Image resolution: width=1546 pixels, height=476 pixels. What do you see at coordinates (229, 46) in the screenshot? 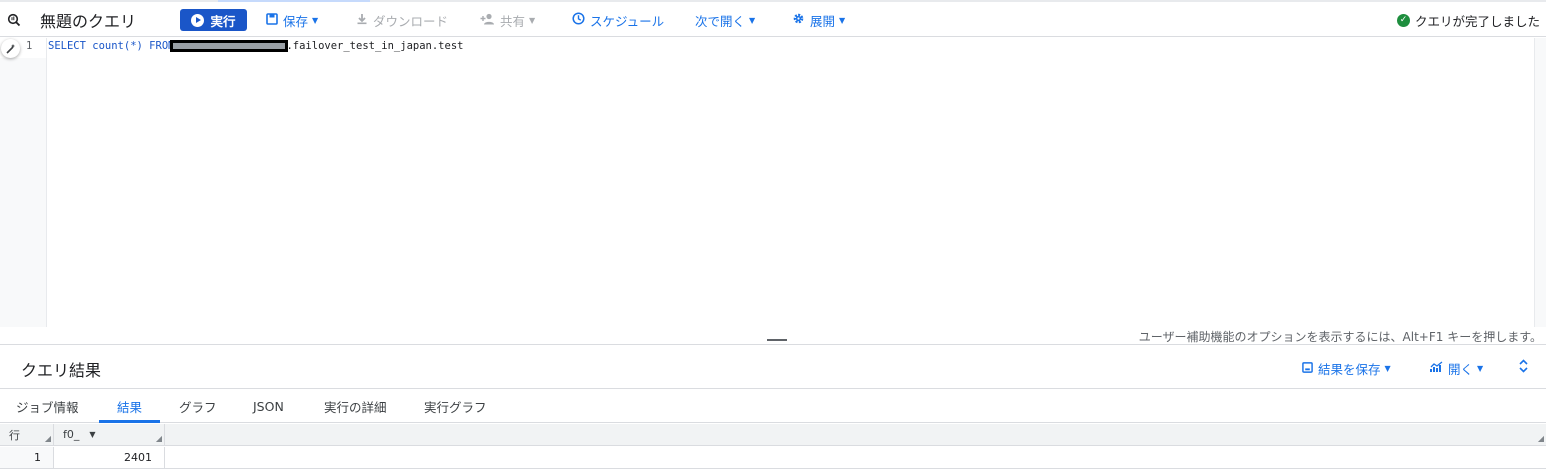
I see `redacted-project-id` at bounding box center [229, 46].